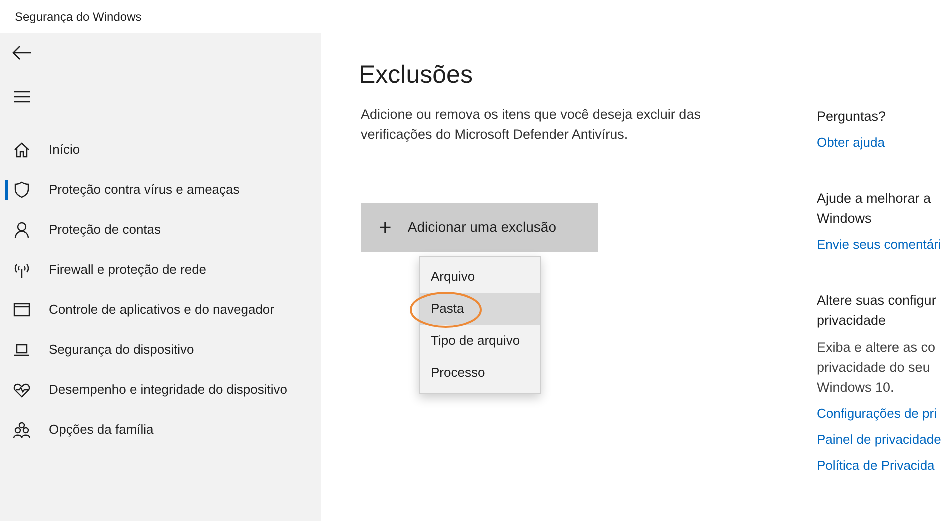 This screenshot has height=521, width=946. Describe the element at coordinates (874, 368) in the screenshot. I see `section-text: privacidade do seu` at that location.